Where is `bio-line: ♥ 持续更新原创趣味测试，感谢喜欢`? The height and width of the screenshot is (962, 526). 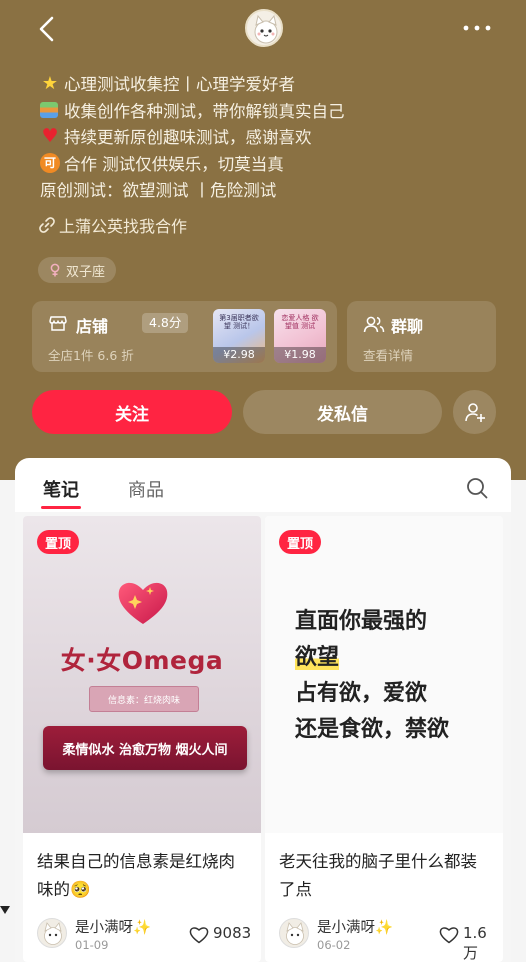 bio-line: ♥ 持续更新原创趣味测试，感谢喜欢 is located at coordinates (270, 136).